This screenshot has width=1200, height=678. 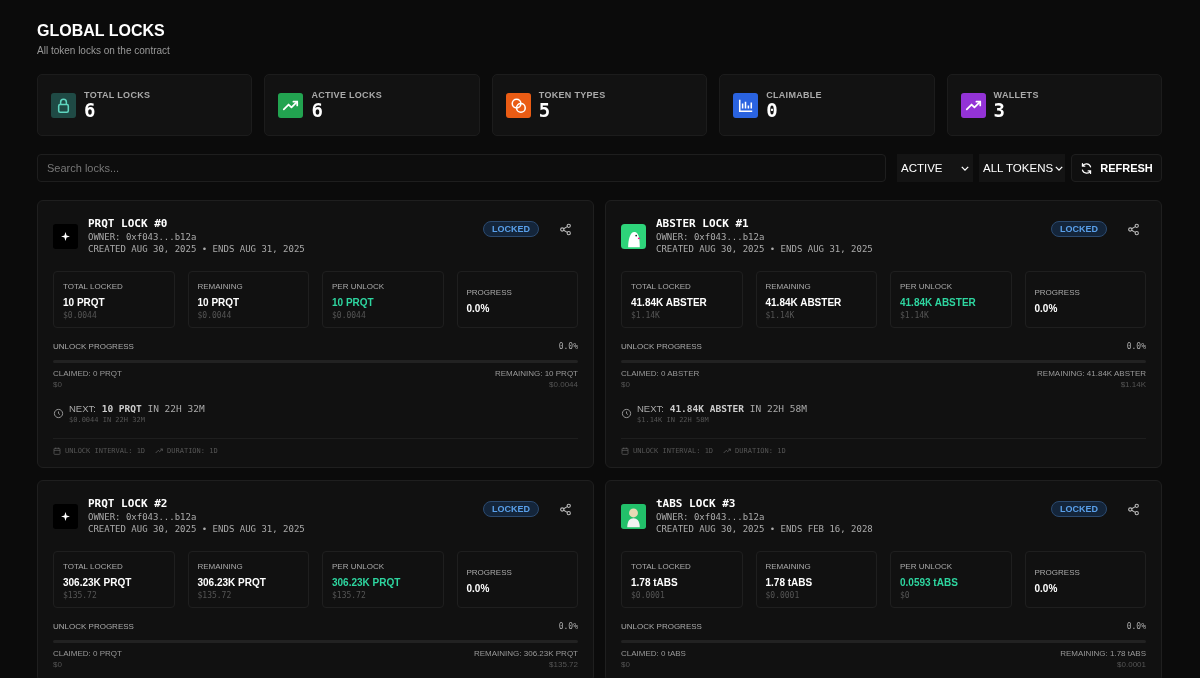 What do you see at coordinates (58, 413) in the screenshot?
I see `clock-icon` at bounding box center [58, 413].